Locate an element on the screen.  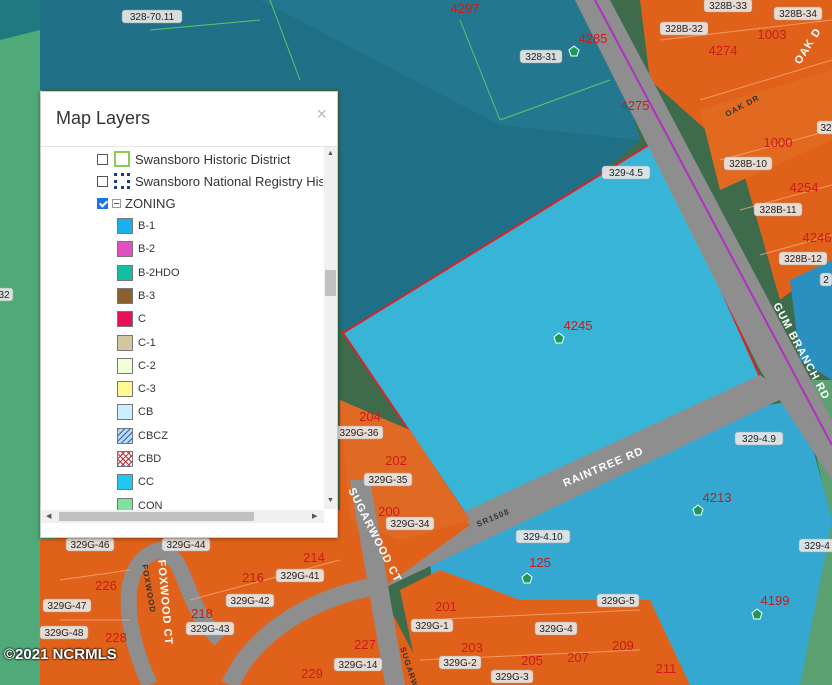
parcel-id-label: 329G-48 is located at coordinates (64, 632).